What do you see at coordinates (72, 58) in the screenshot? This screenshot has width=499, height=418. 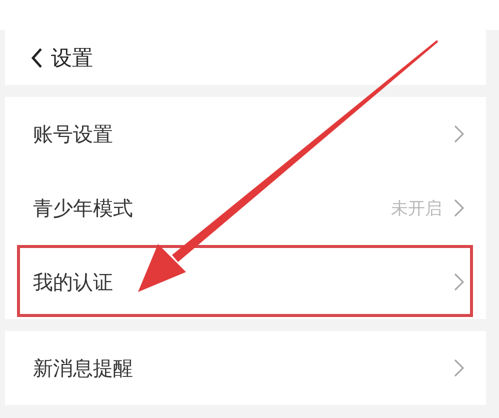 I see `page-title: 设置` at bounding box center [72, 58].